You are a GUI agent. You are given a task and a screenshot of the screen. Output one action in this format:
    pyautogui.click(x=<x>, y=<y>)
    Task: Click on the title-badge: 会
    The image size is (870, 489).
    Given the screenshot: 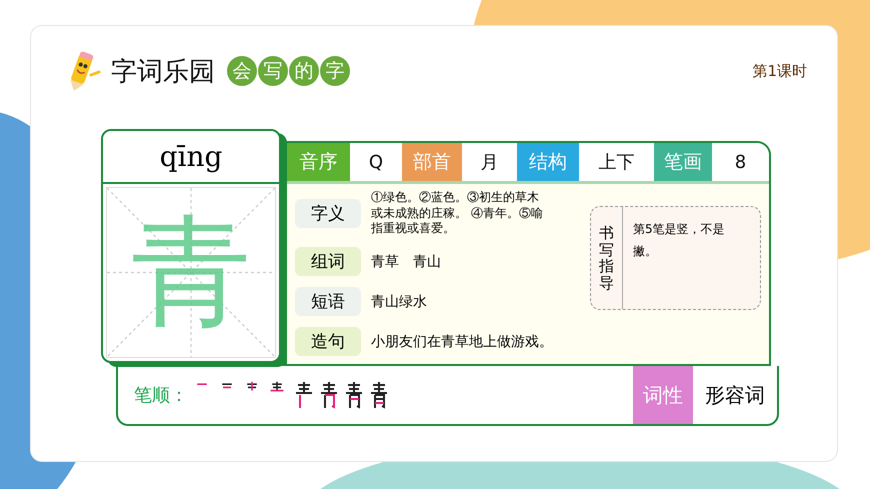 What is the action you would take?
    pyautogui.click(x=242, y=71)
    